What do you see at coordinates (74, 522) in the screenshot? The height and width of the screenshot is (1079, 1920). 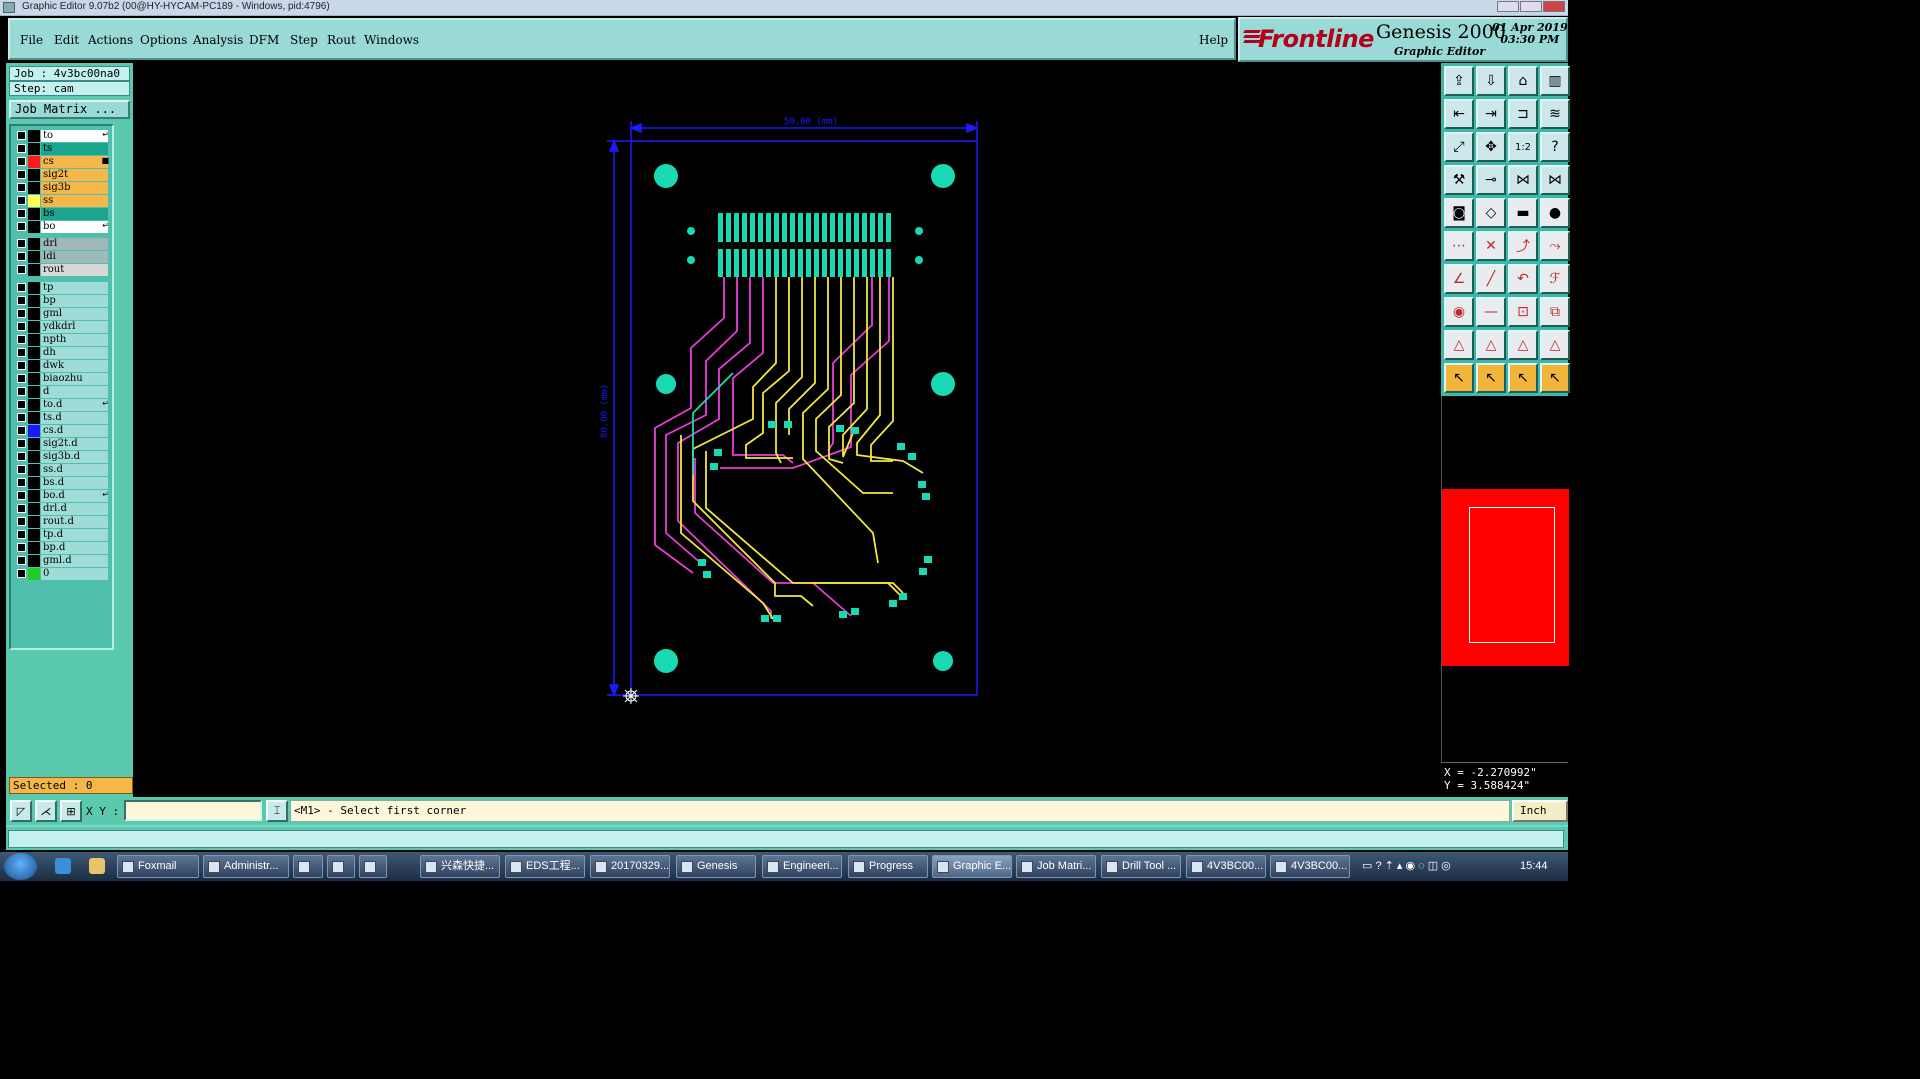 I see `layer-name: rout.d` at bounding box center [74, 522].